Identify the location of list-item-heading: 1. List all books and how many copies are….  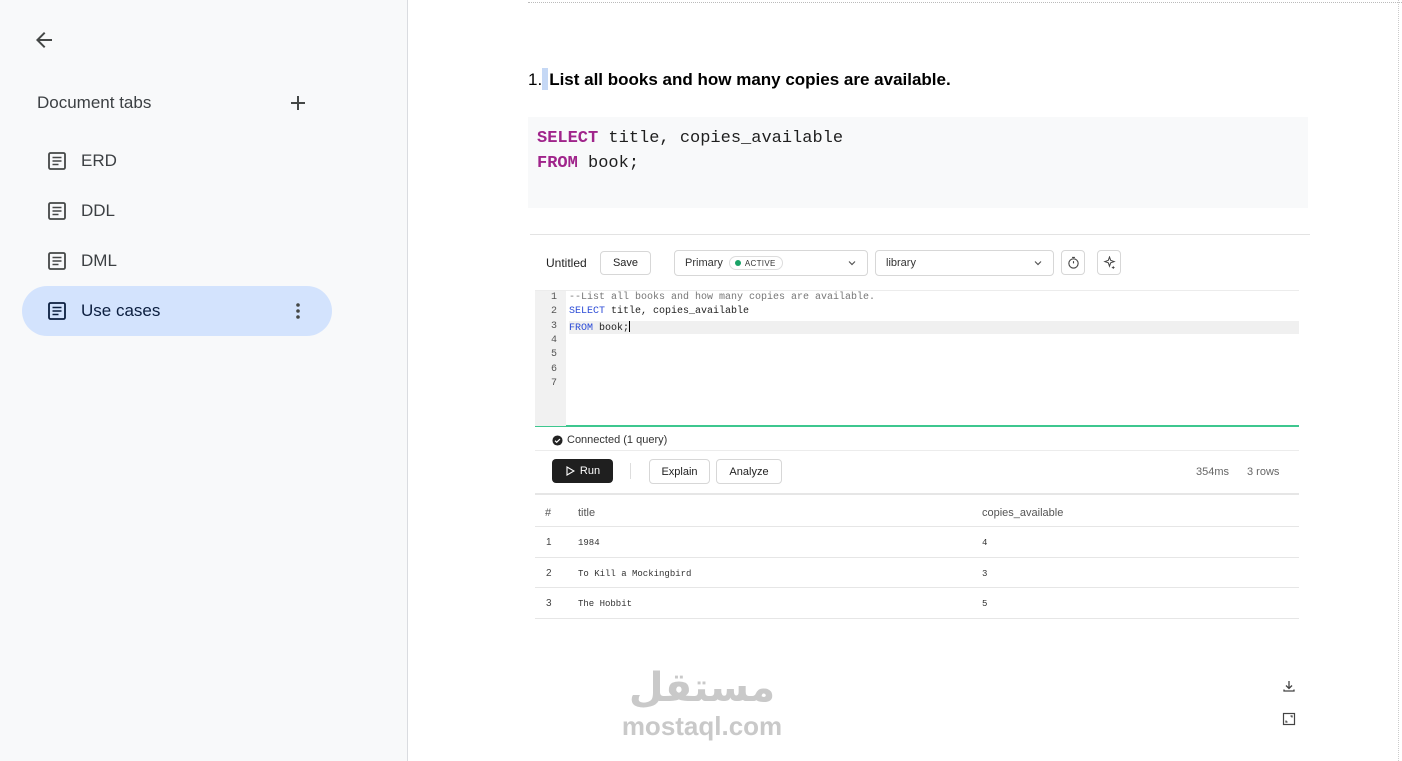
(739, 79).